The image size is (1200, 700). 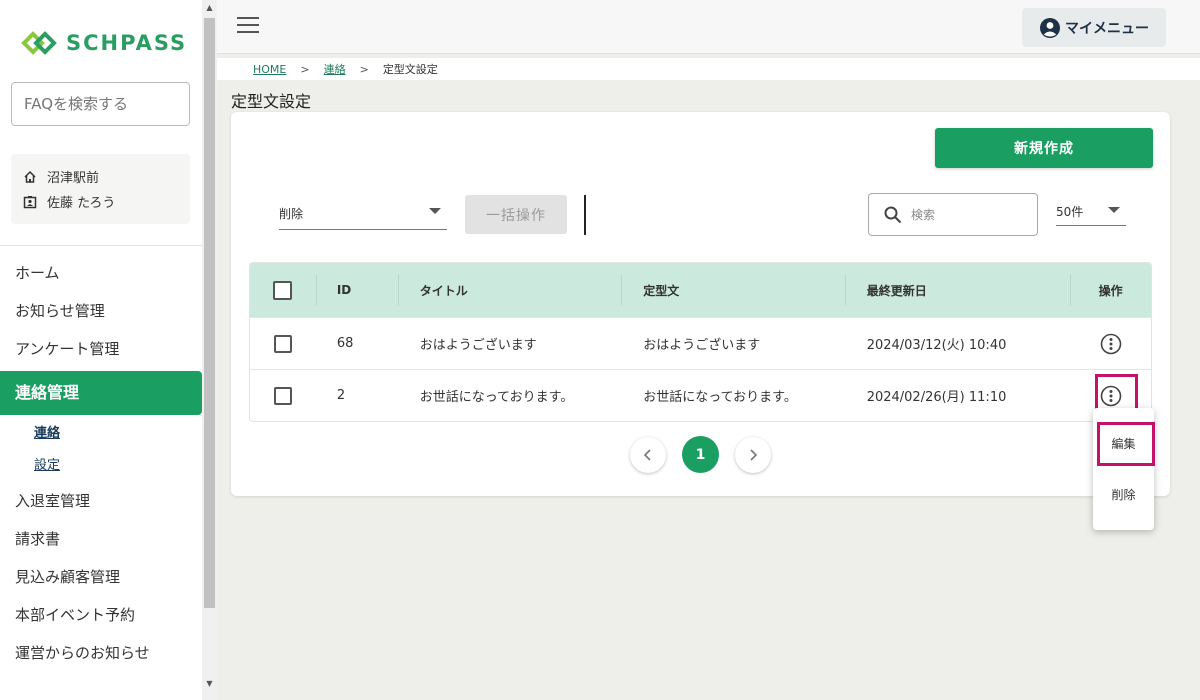 I want to click on select-all-checkbox, so click(x=283, y=290).